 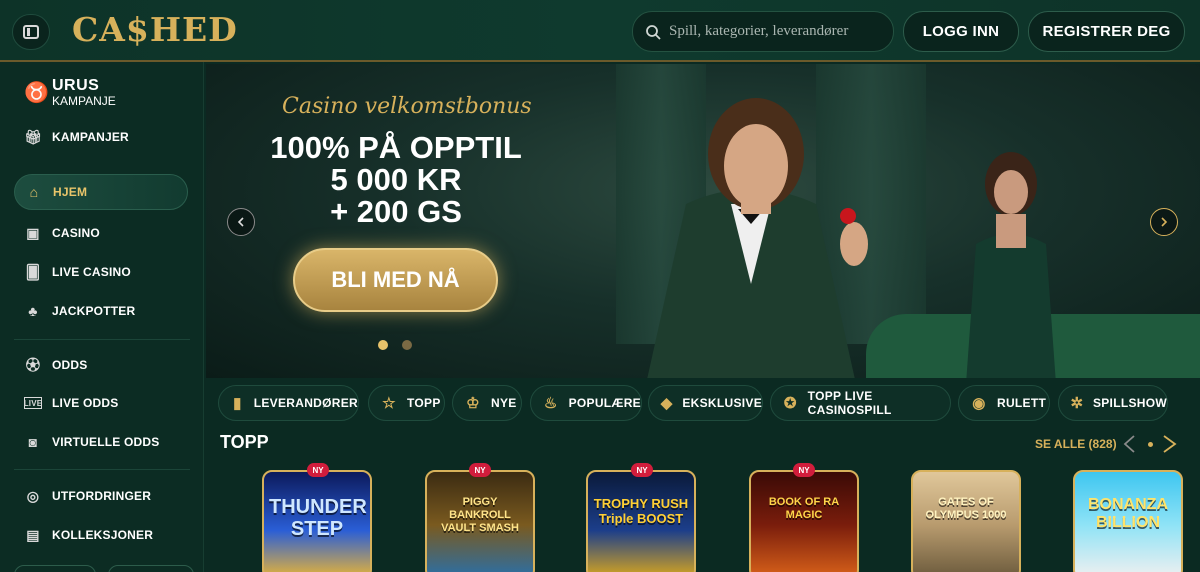 What do you see at coordinates (407, 106) in the screenshot?
I see `promo-script-title: Casino velkomstbonus` at bounding box center [407, 106].